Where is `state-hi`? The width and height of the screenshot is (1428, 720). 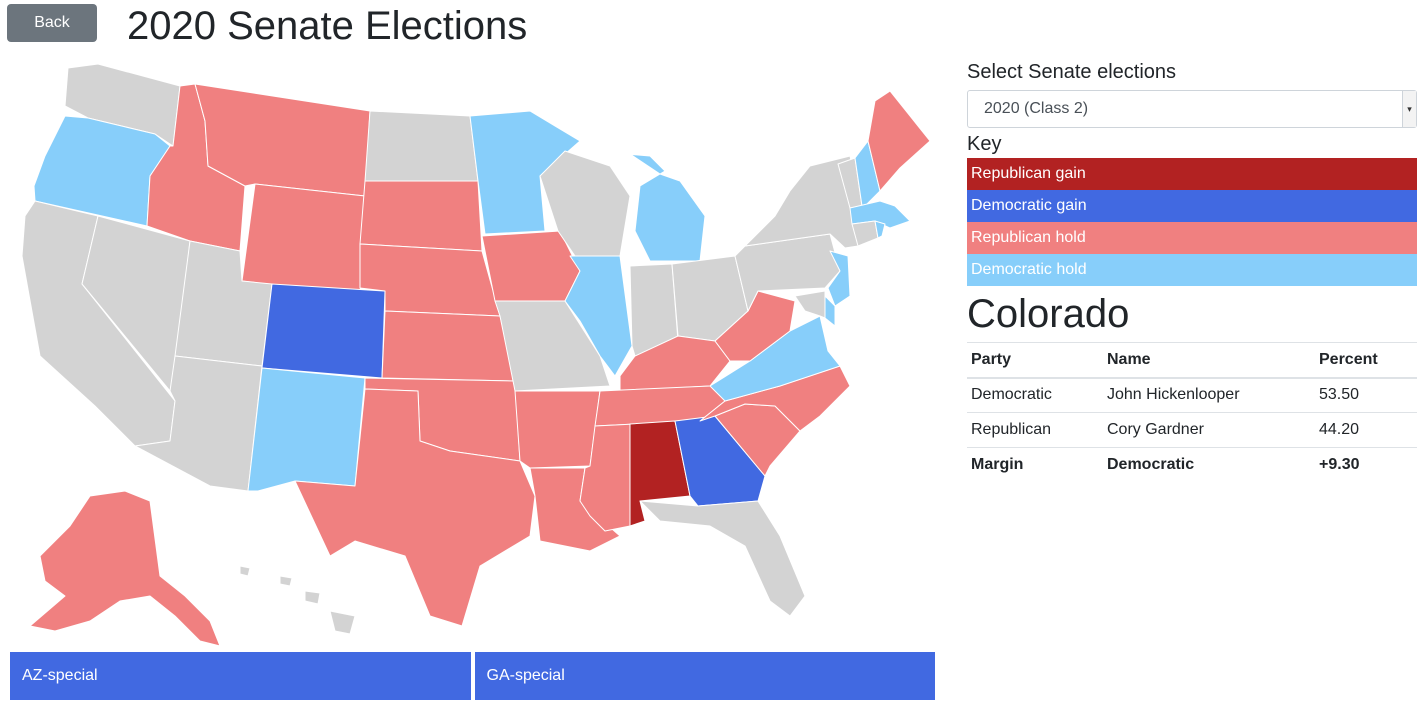 state-hi is located at coordinates (297, 600).